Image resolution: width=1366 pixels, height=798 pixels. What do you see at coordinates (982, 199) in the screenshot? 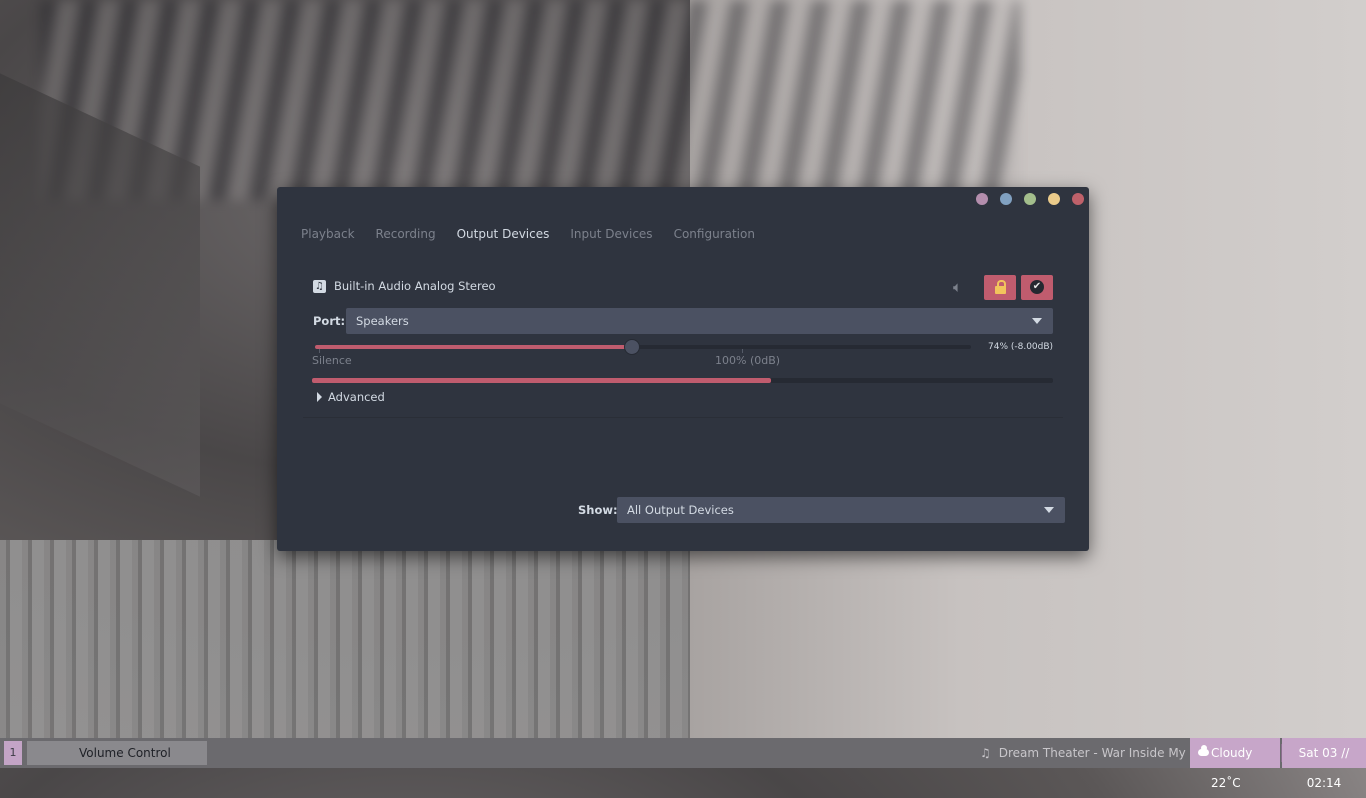
I see `window-pin-button` at bounding box center [982, 199].